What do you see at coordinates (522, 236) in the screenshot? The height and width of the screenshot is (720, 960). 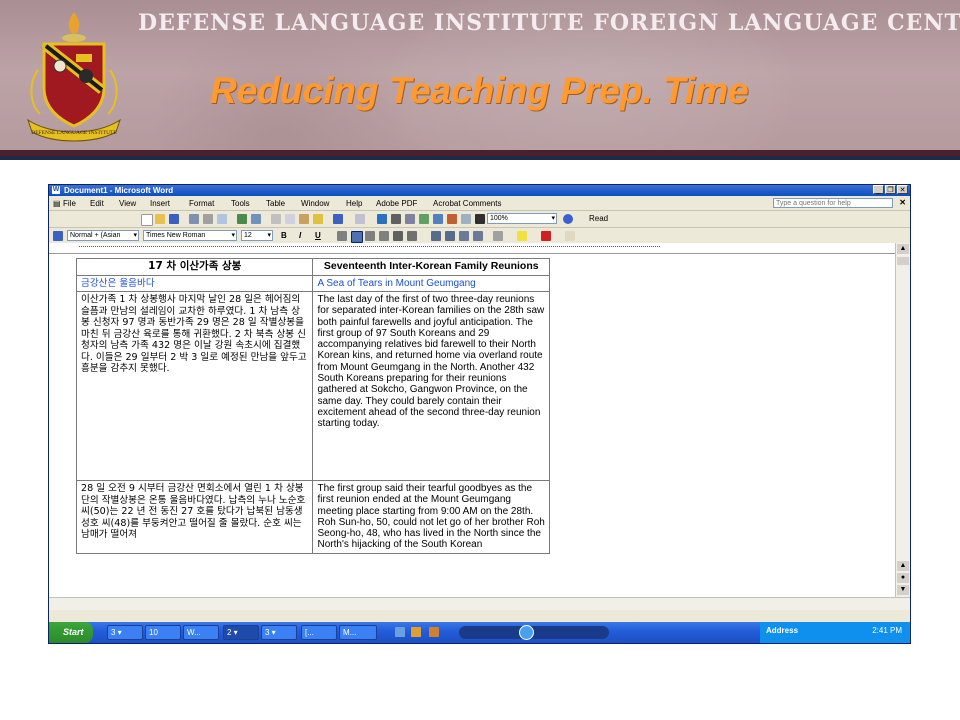 I see `highlight-icon` at bounding box center [522, 236].